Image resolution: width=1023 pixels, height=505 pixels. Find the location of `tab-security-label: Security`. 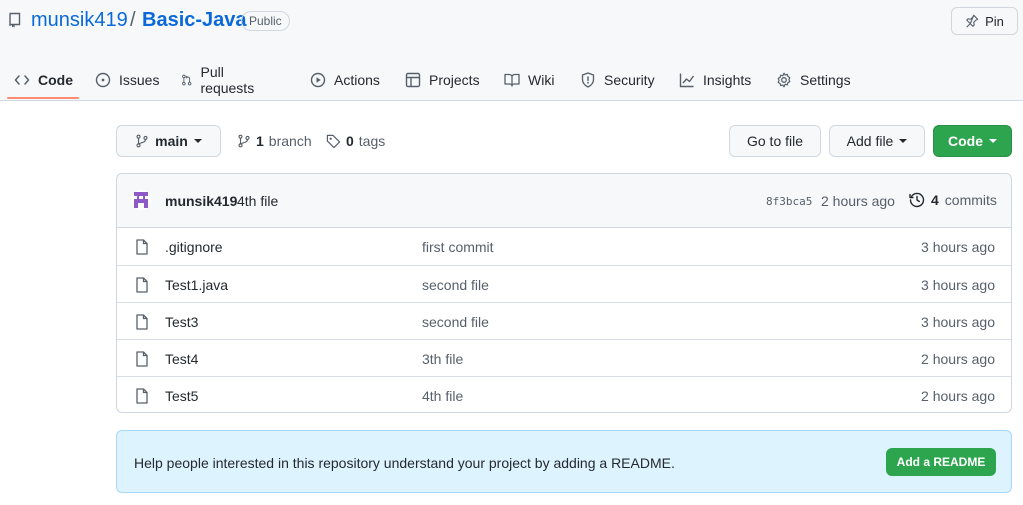

tab-security-label: Security is located at coordinates (629, 80).